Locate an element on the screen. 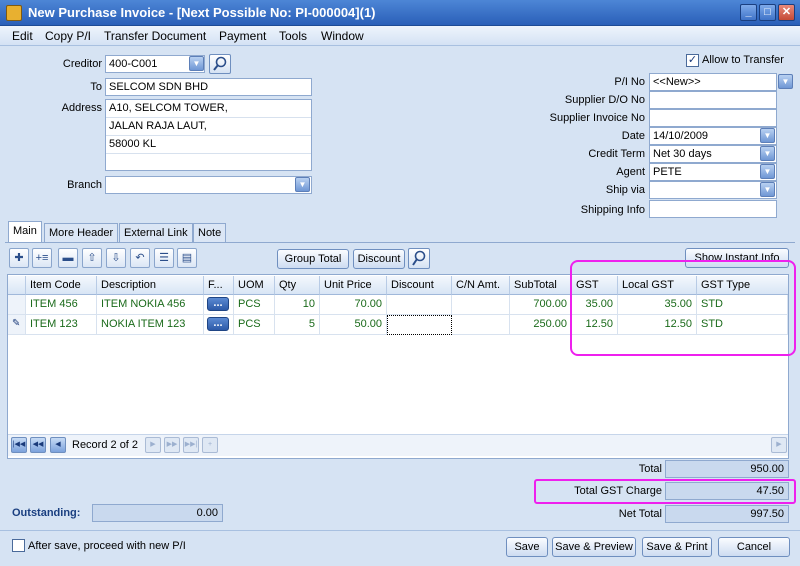 This screenshot has height=566, width=800. col-description: Description is located at coordinates (150, 285).